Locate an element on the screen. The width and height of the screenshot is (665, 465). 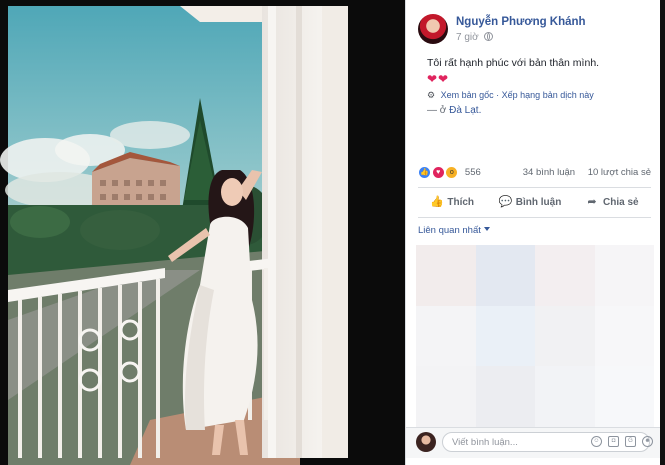
like-reaction-icon: 👍 is located at coordinates (424, 172).